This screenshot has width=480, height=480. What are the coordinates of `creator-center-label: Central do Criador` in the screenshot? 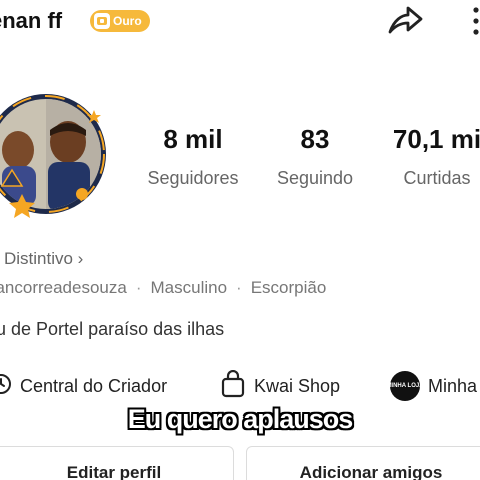 It's located at (94, 385).